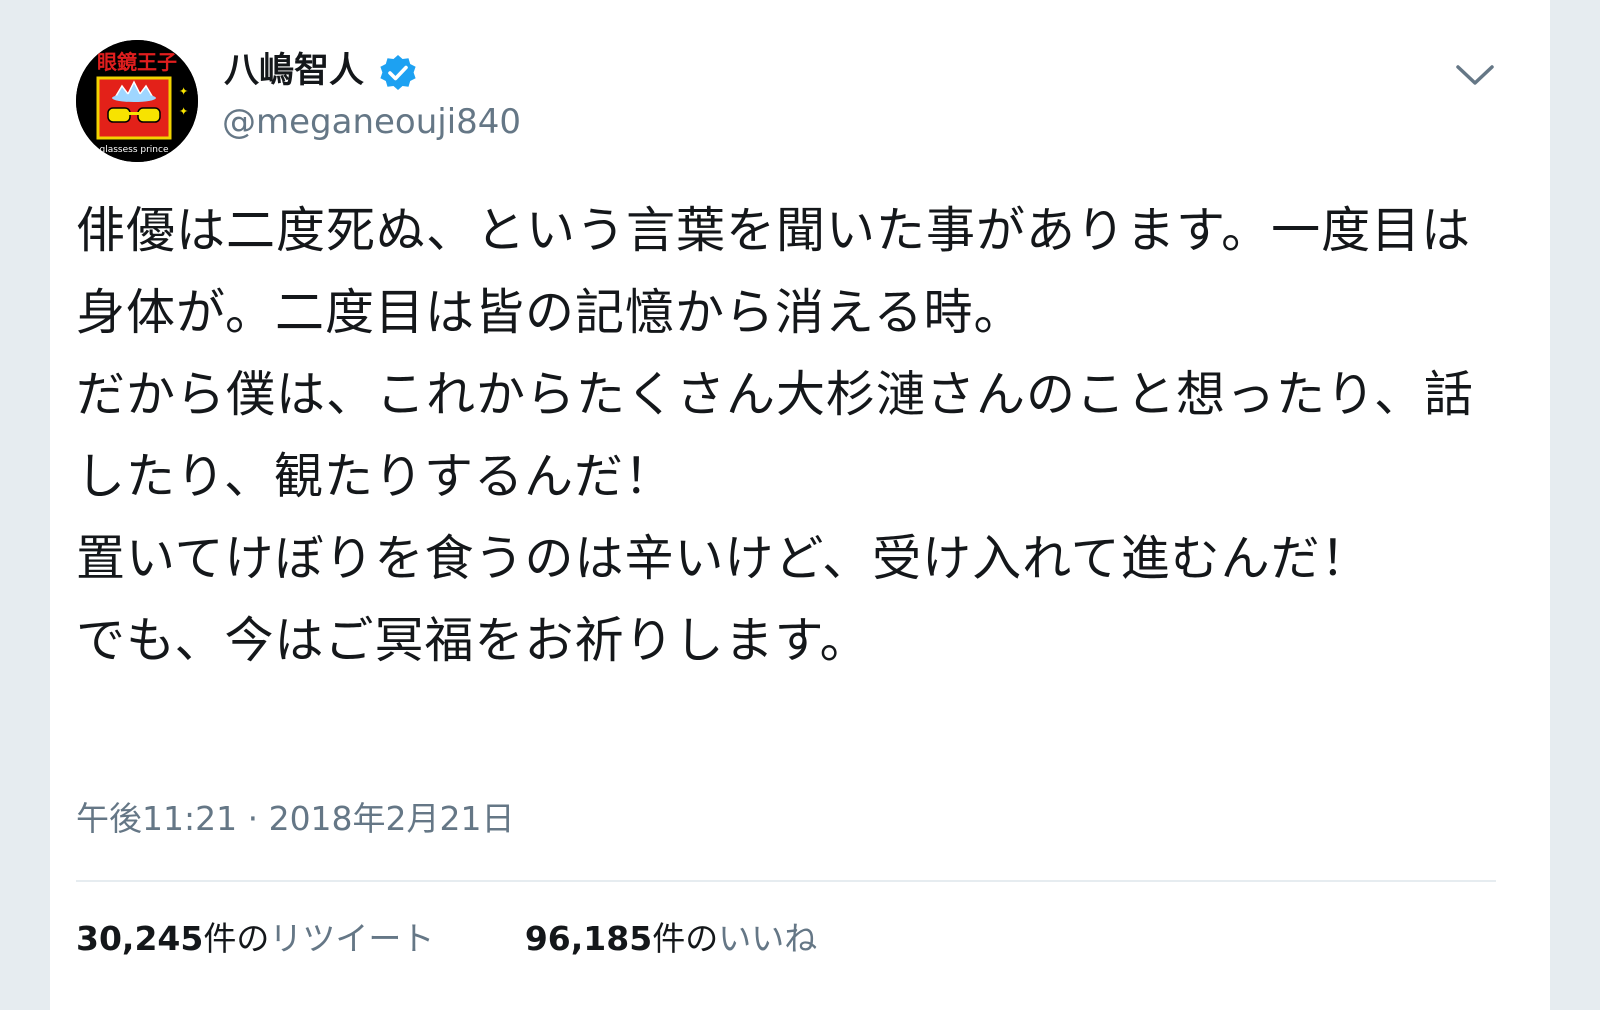 This screenshot has width=1600, height=1010. I want to click on author-display-name: 八嶋智人, so click(294, 71).